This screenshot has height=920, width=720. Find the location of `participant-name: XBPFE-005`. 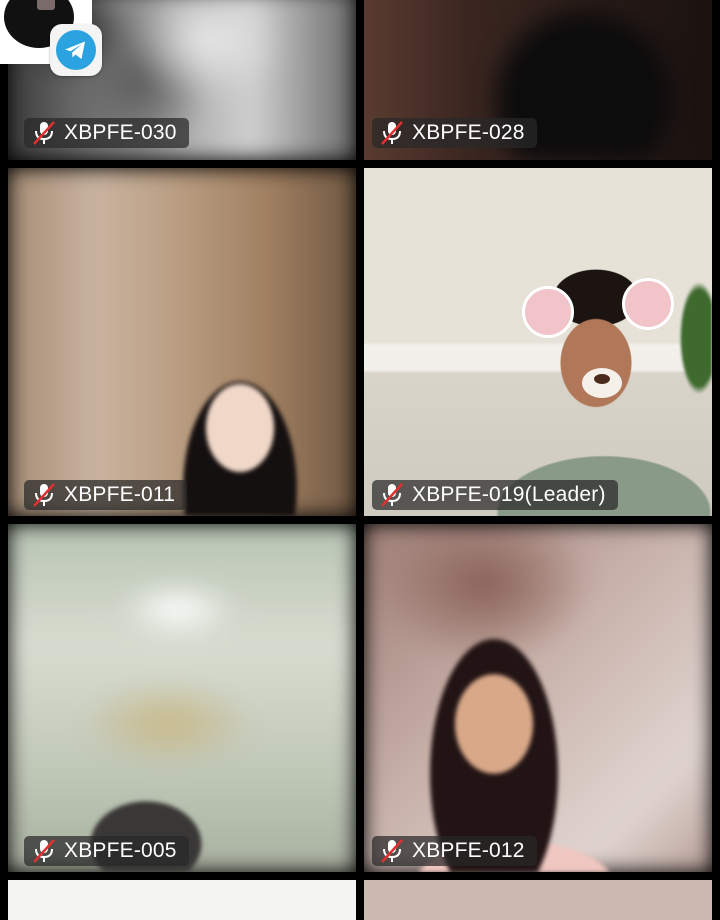

participant-name: XBPFE-005 is located at coordinates (120, 850).